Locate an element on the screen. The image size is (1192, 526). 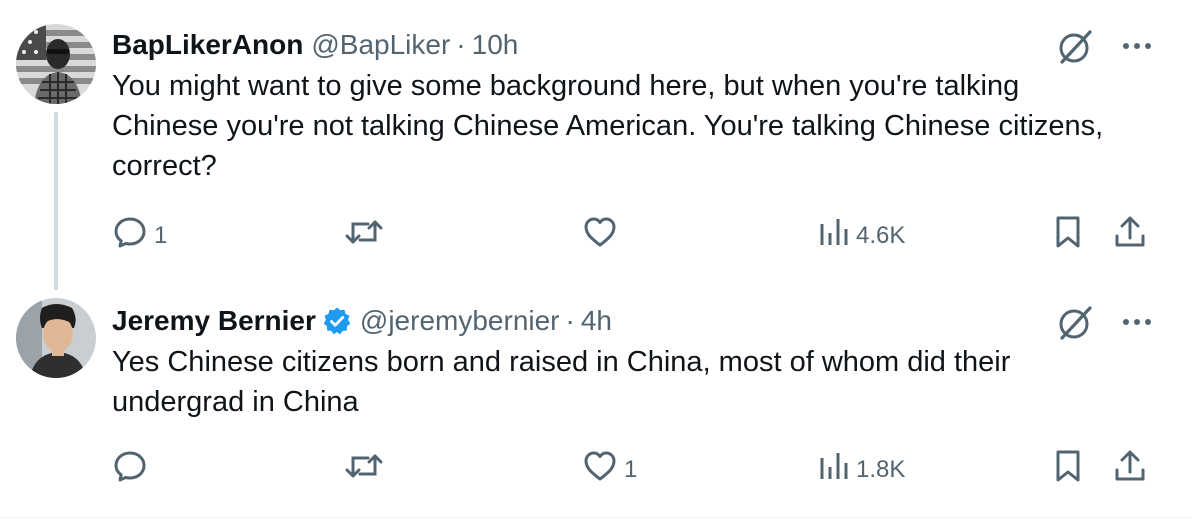
author-handle: @BapLiker is located at coordinates (380, 45).